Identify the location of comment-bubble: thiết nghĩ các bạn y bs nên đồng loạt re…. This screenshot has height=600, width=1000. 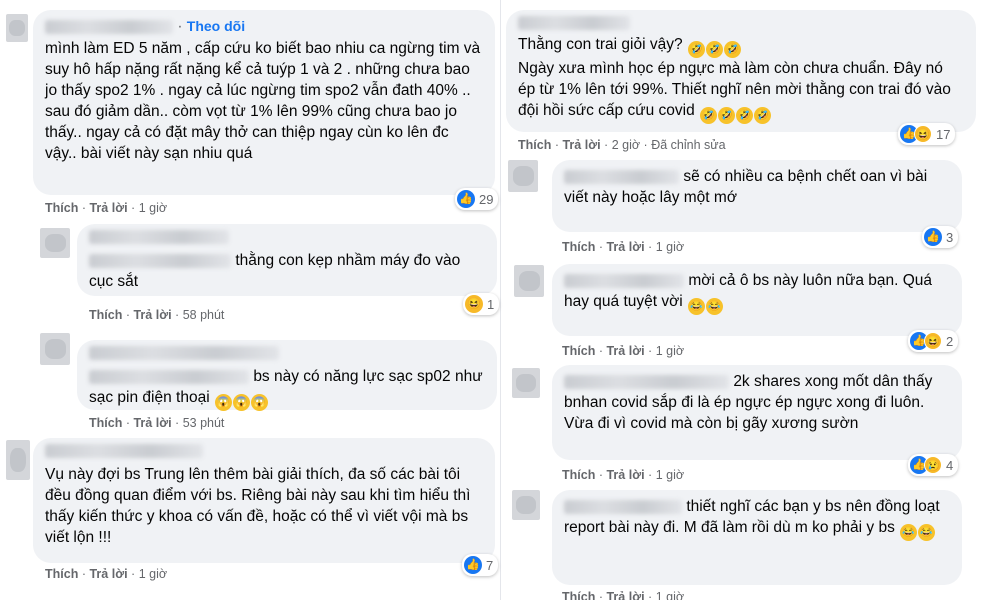
(757, 537).